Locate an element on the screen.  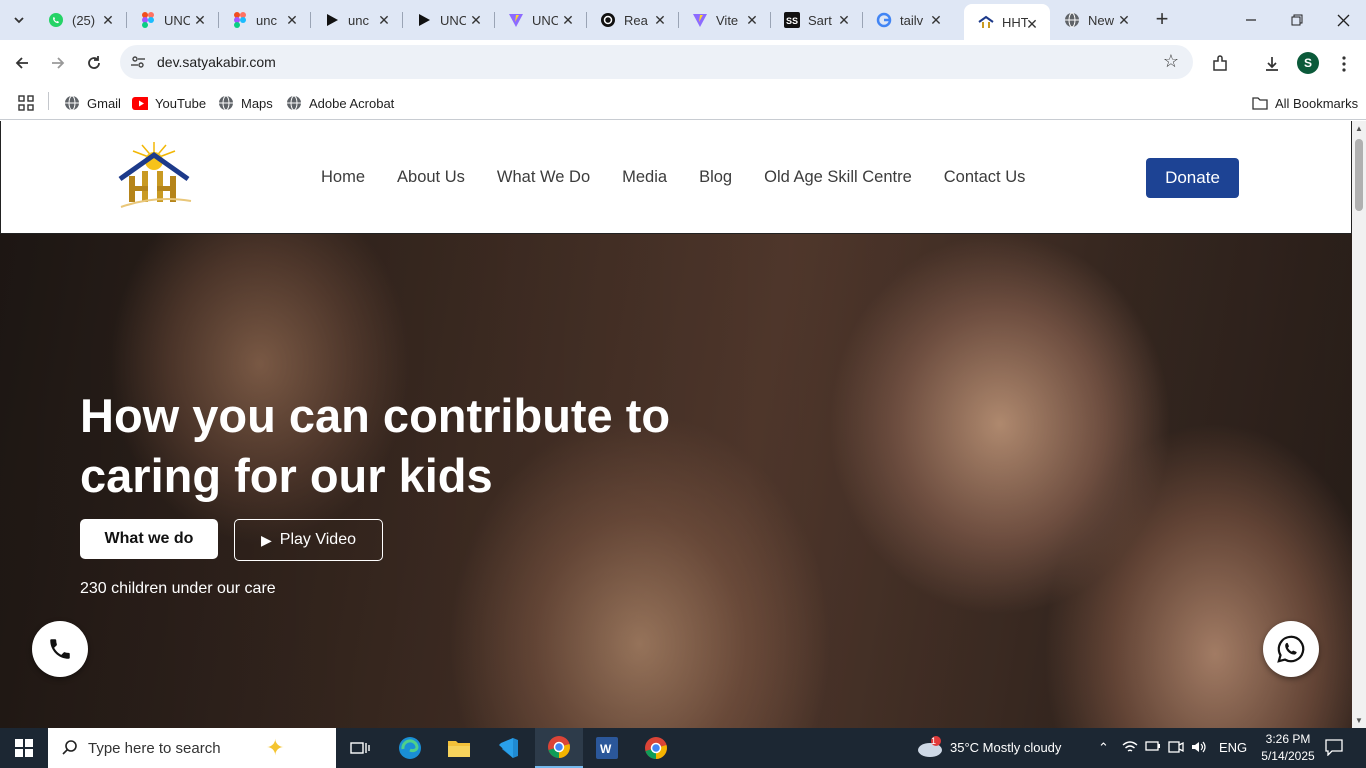
reload-icon is located at coordinates (94, 62).